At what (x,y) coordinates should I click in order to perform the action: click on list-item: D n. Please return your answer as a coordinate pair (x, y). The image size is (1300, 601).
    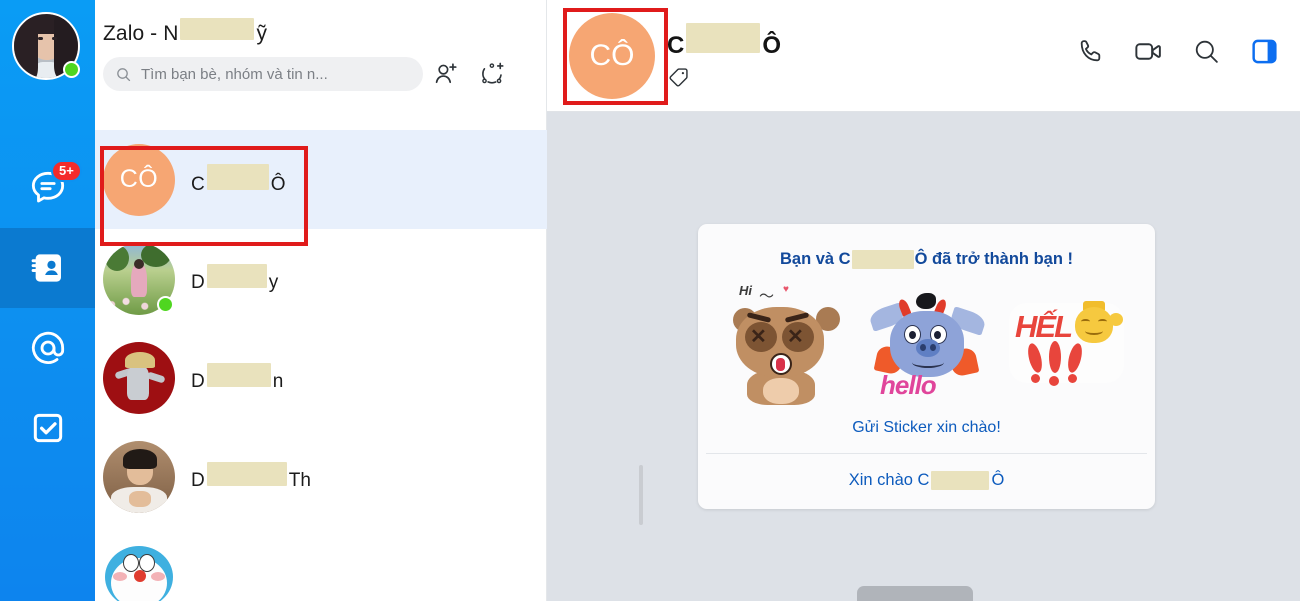
    Looking at the image, I should click on (321, 377).